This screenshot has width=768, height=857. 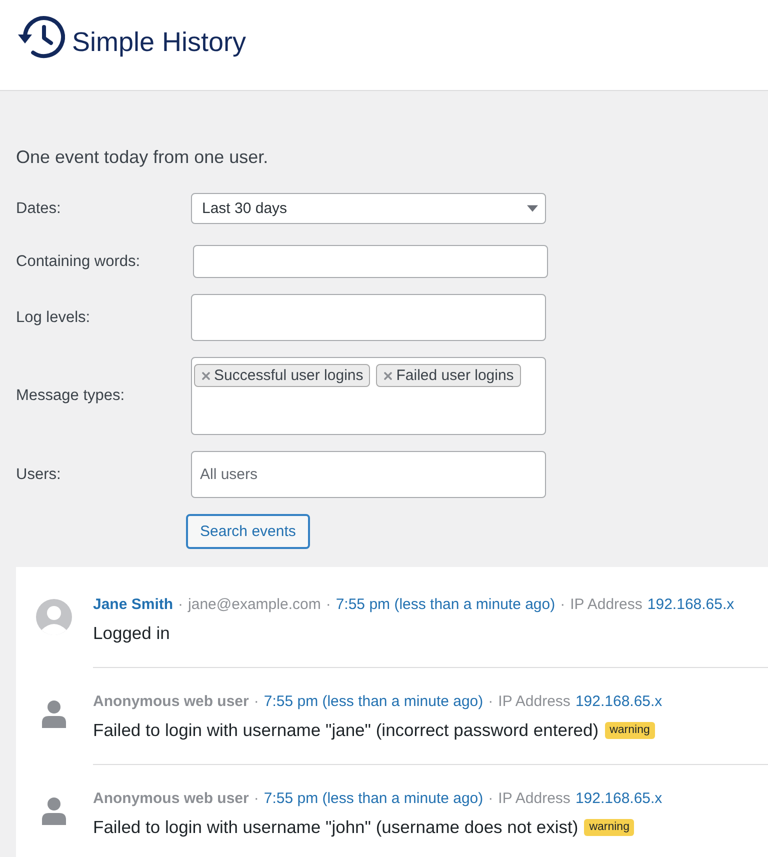 I want to click on multi-select-field: Successful user logins Failed user logins, so click(x=368, y=396).